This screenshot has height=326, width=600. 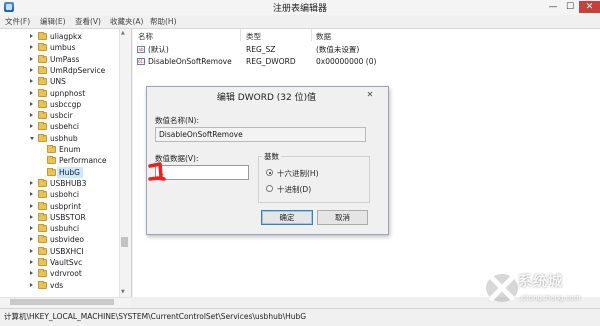 I want to click on binary-value-icon: 011, so click(x=141, y=61).